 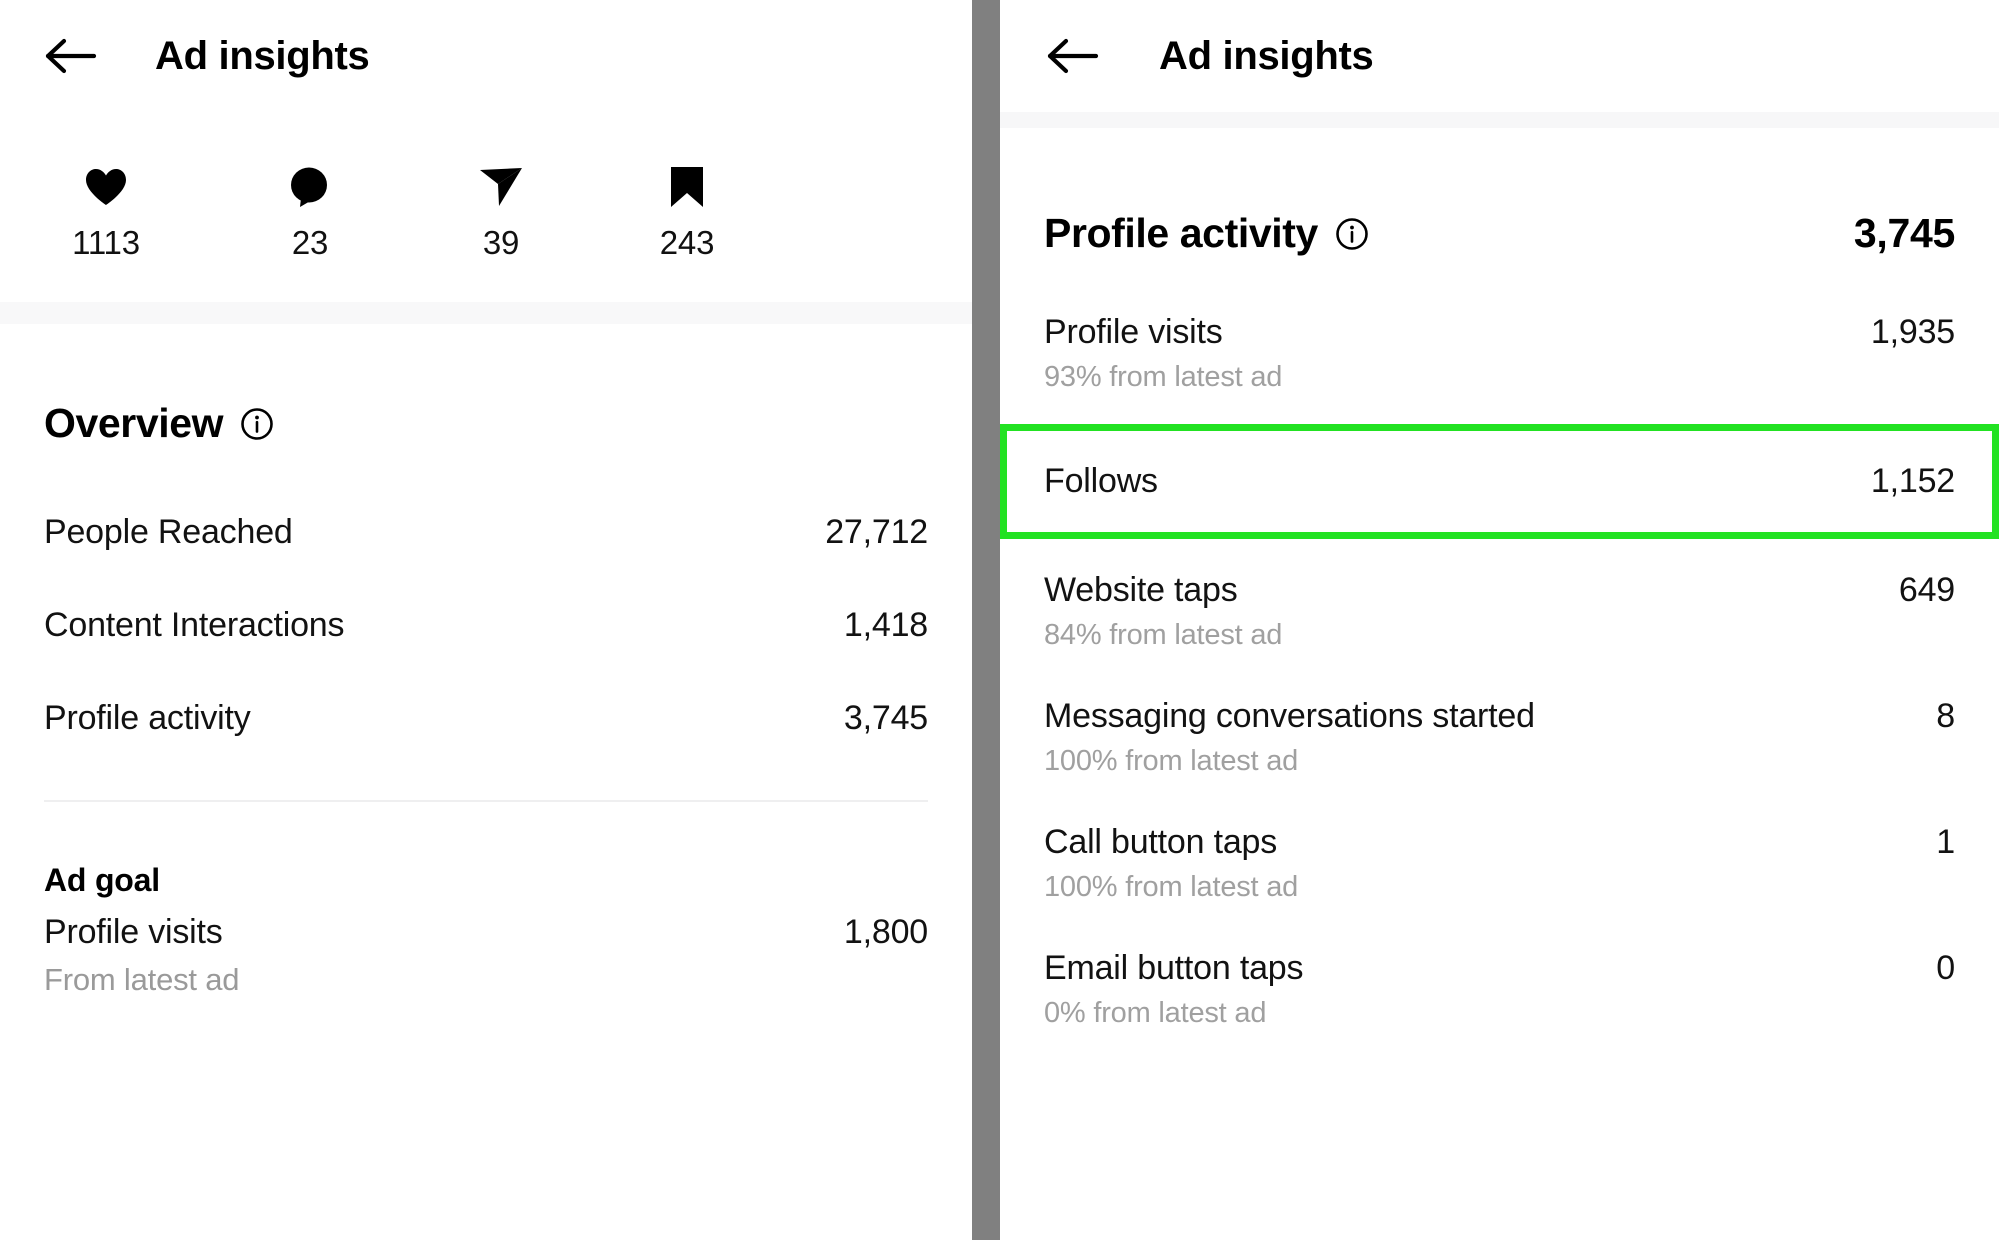 I want to click on activity-label: Call button taps, so click(x=1161, y=842).